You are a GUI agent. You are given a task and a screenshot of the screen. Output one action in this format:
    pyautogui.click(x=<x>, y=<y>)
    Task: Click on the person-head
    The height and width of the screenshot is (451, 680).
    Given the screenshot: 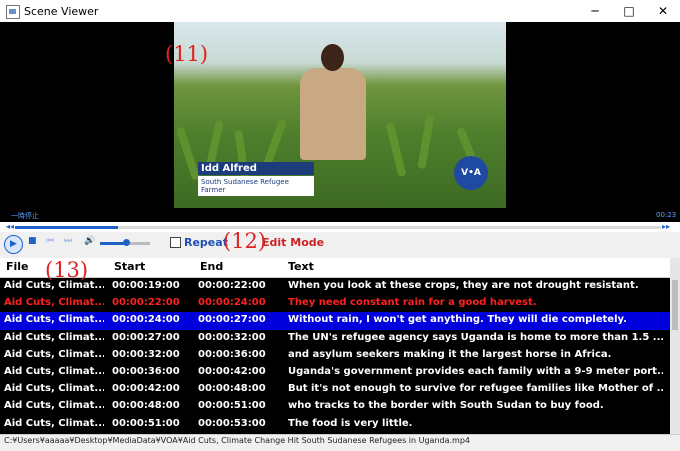 What is the action you would take?
    pyautogui.click(x=332, y=57)
    